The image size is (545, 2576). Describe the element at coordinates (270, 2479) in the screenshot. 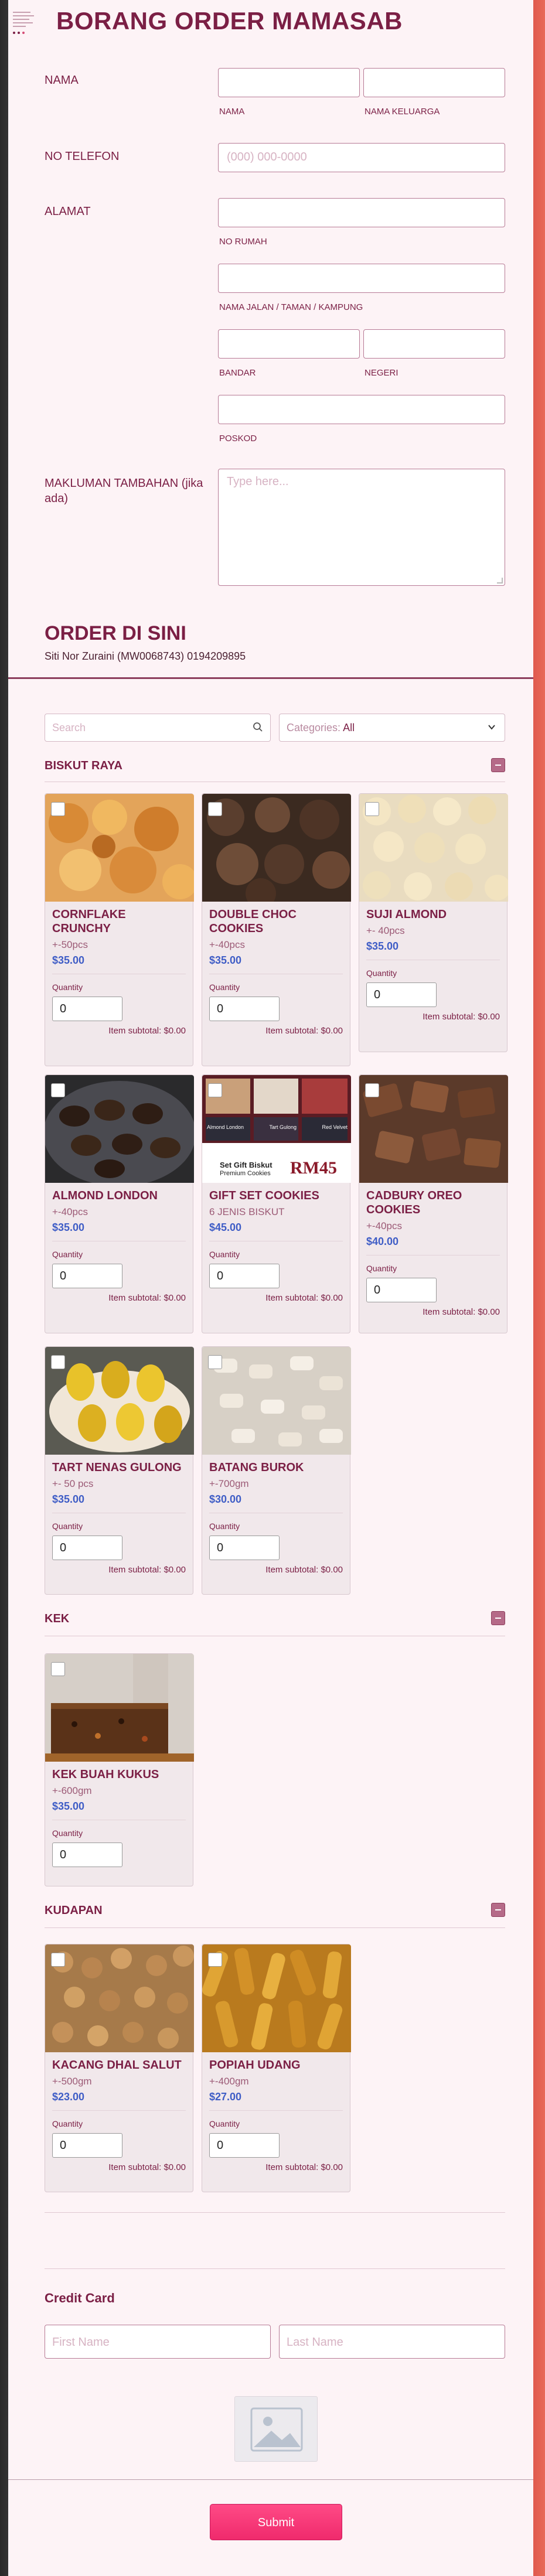

I see `footer-divider` at that location.